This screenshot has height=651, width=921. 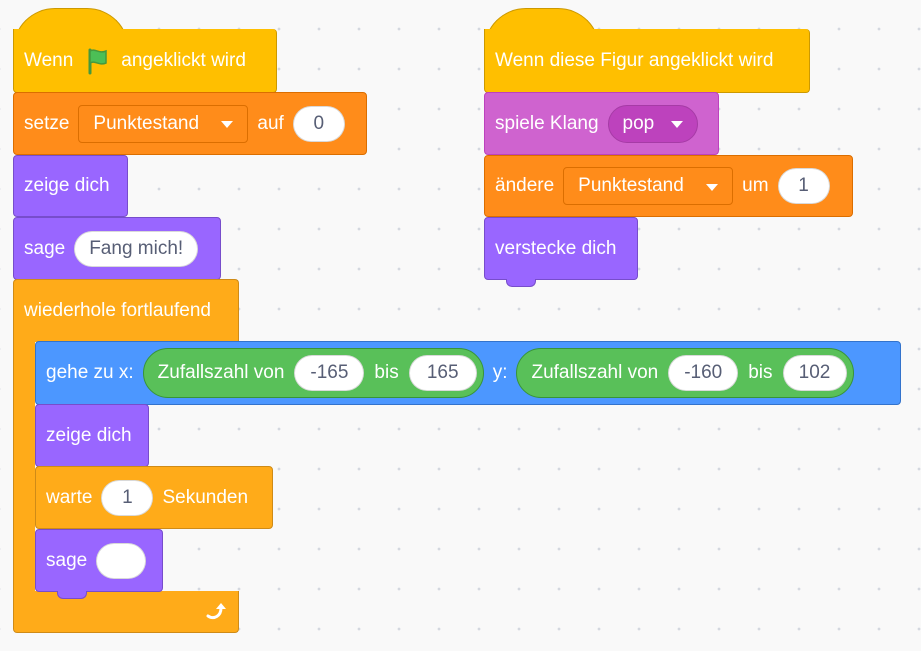 I want to click on hat-label-post: angeklickt wird, so click(x=183, y=60).